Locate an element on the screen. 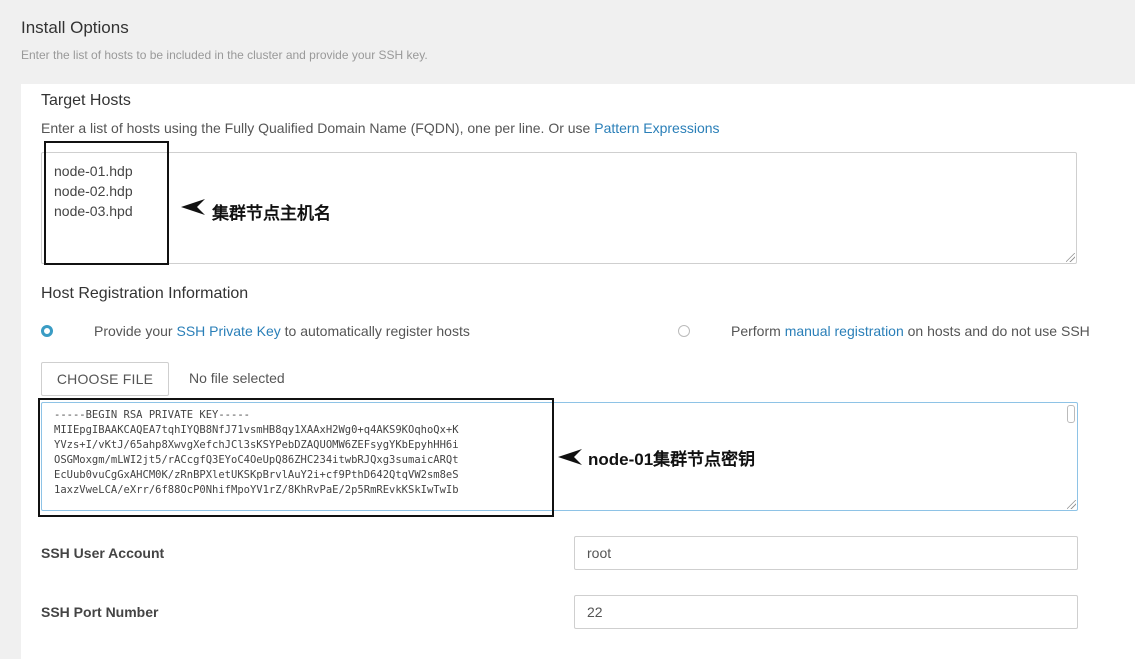  ssh-port-label: SSH Port Number is located at coordinates (100, 612).